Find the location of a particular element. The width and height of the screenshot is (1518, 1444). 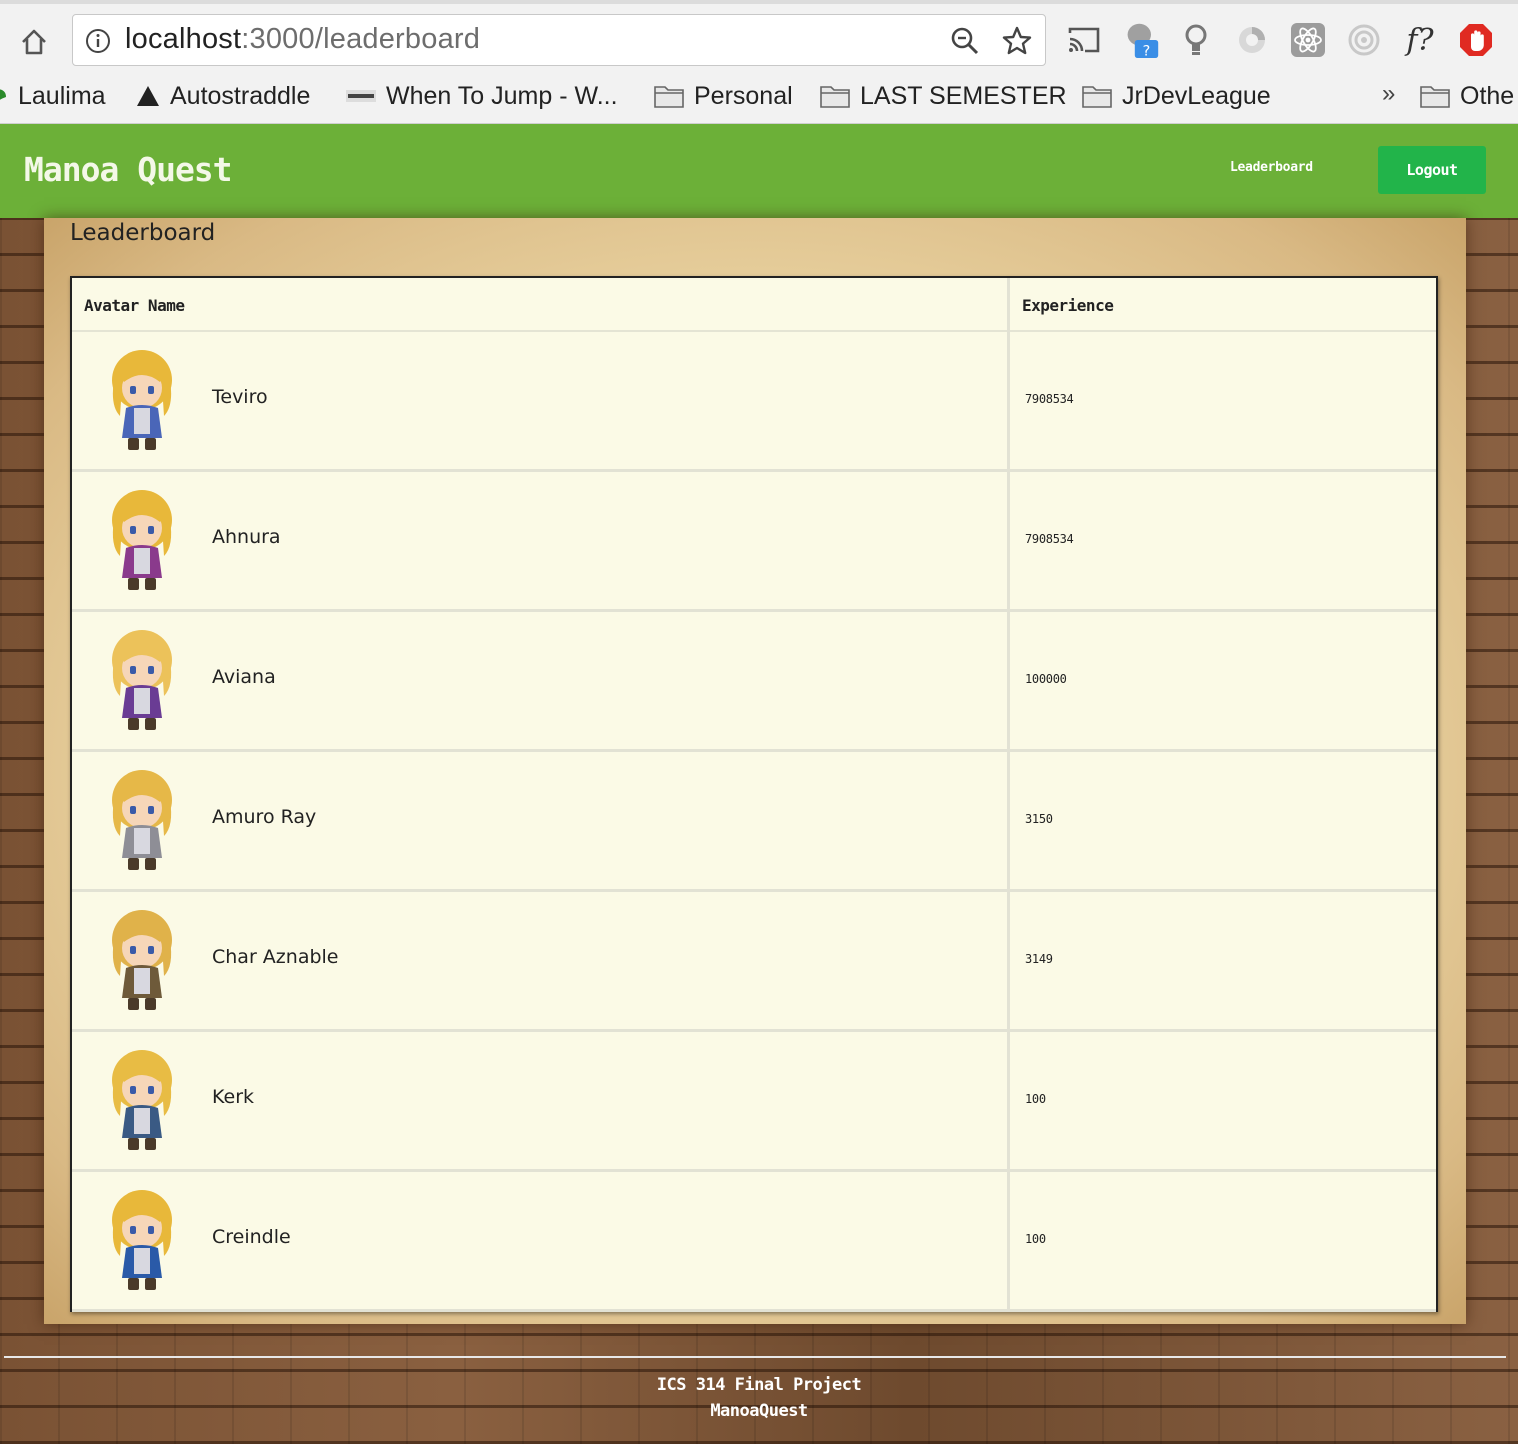

avatar-name: Char Aznable is located at coordinates (275, 957).